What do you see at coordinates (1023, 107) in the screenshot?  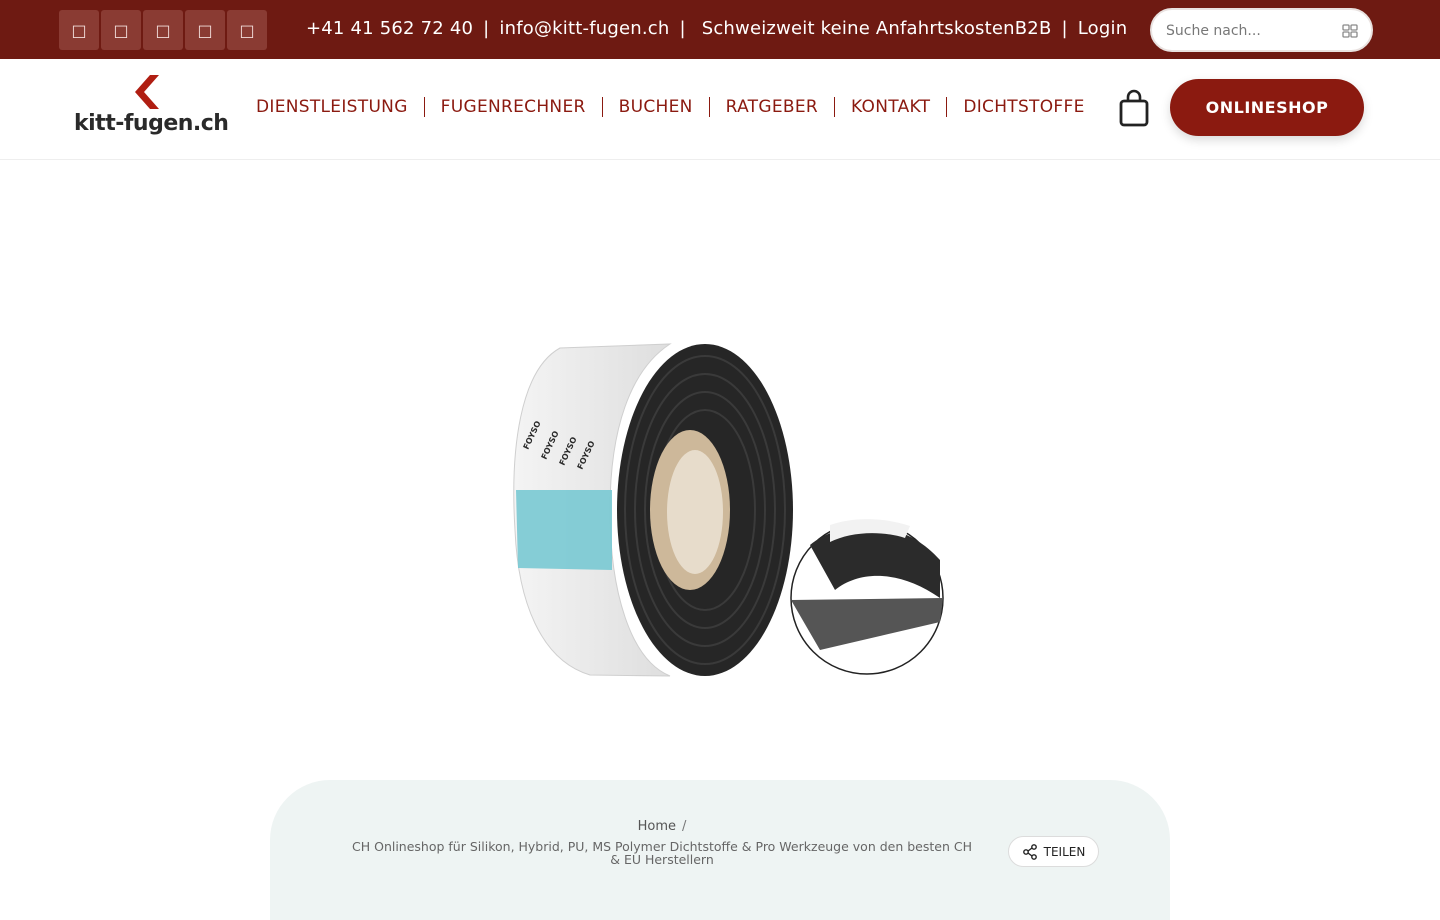 I see `nav-item-dichtstoffe: DICHTSTOFFE` at bounding box center [1023, 107].